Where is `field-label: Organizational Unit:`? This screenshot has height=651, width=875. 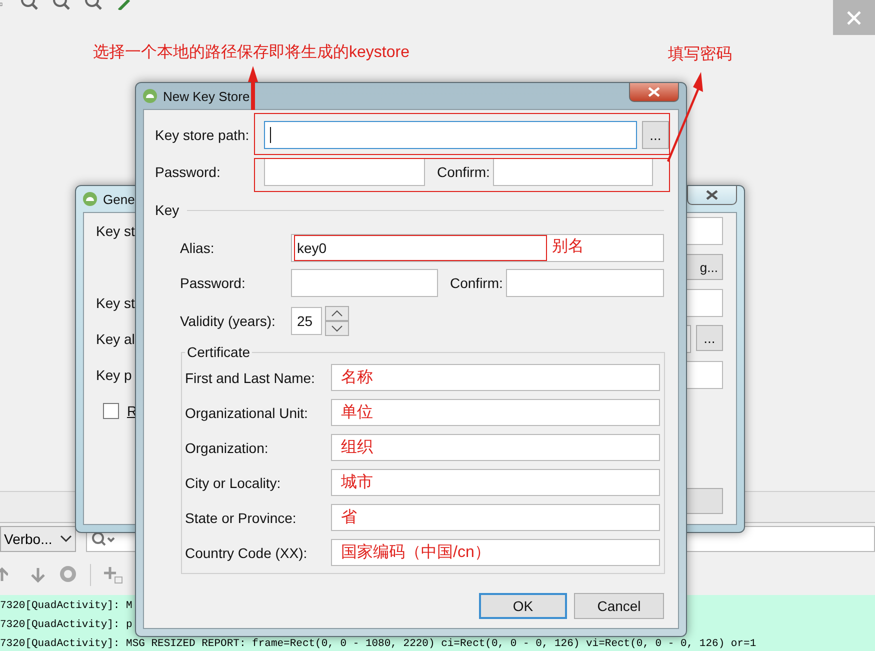 field-label: Organizational Unit: is located at coordinates (247, 412).